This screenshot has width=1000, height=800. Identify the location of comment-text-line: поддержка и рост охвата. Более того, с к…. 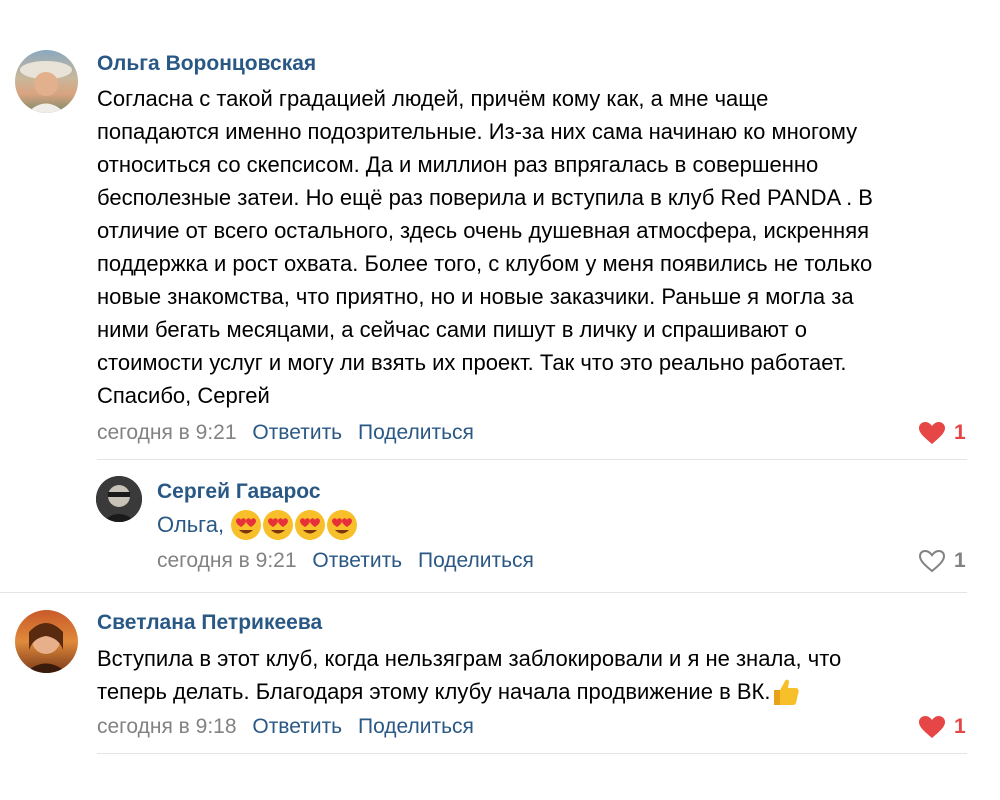
(485, 263).